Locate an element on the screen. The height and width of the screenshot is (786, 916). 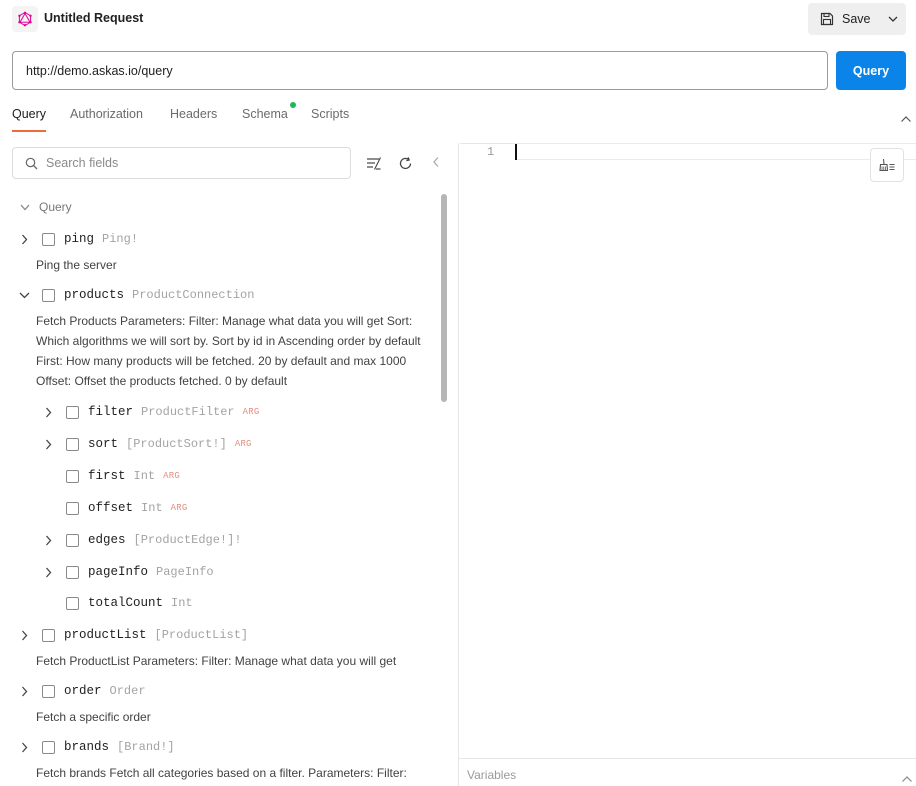
field-row-totalcount: totalCount Int is located at coordinates (117, 603).